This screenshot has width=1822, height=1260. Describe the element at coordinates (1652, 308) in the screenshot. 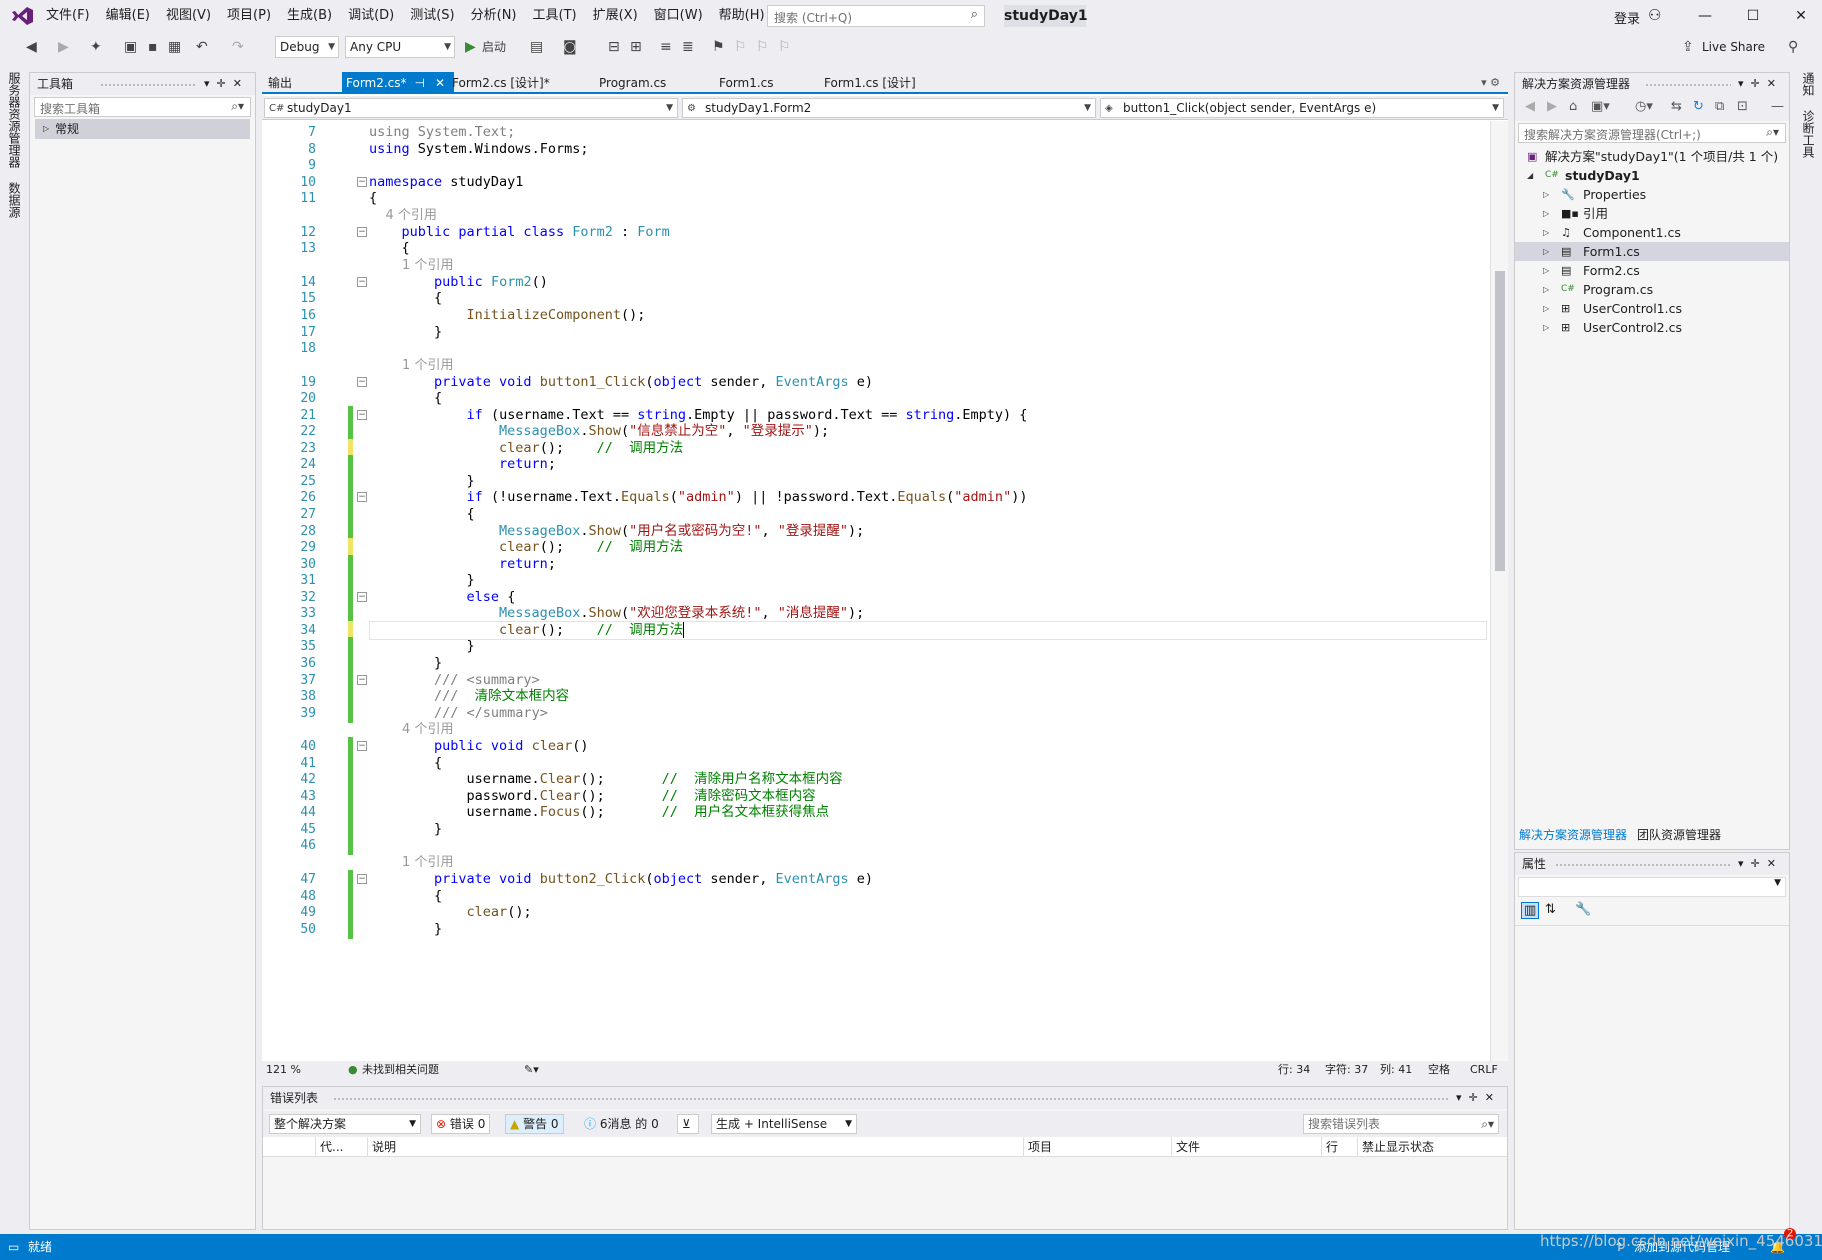

I see `tree-item-usercontrol1: ▷ ⊞ UserControl1.cs` at that location.